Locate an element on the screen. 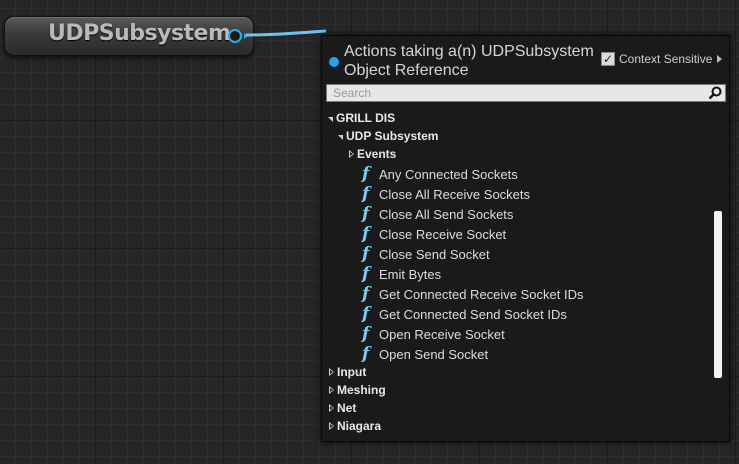 The image size is (739, 464). list-item: f Any Connected Sockets is located at coordinates (440, 174).